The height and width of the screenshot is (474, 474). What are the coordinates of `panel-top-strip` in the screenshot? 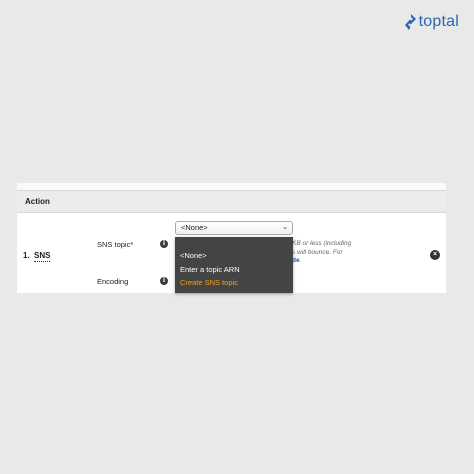 It's located at (231, 186).